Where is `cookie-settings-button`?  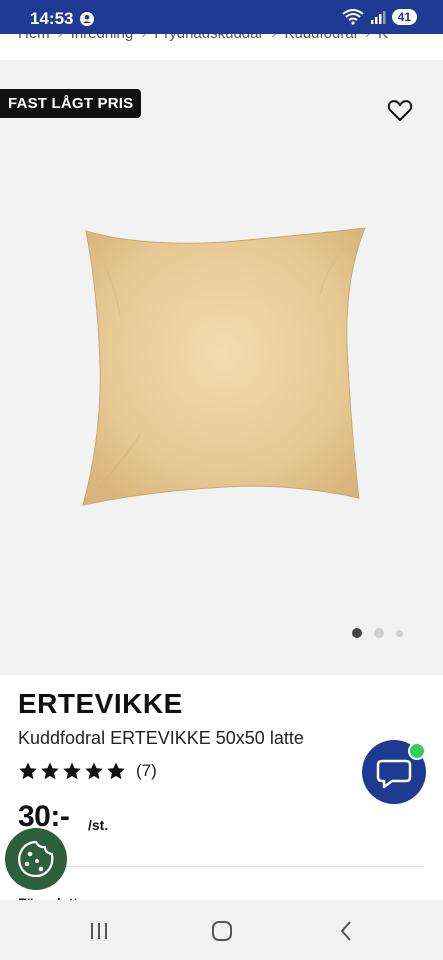
cookie-settings-button is located at coordinates (36, 859).